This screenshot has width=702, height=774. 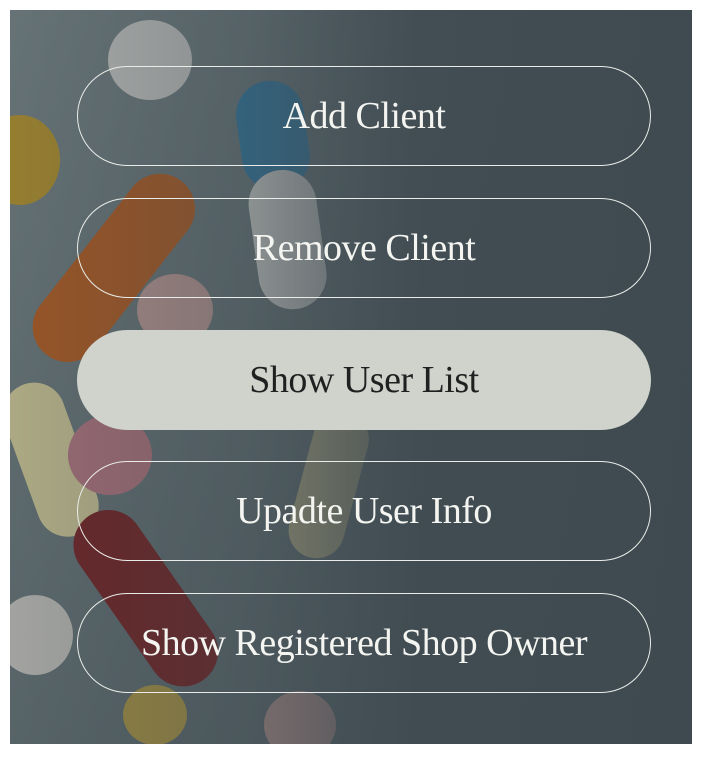 What do you see at coordinates (364, 116) in the screenshot?
I see `add-client-button: Add Client` at bounding box center [364, 116].